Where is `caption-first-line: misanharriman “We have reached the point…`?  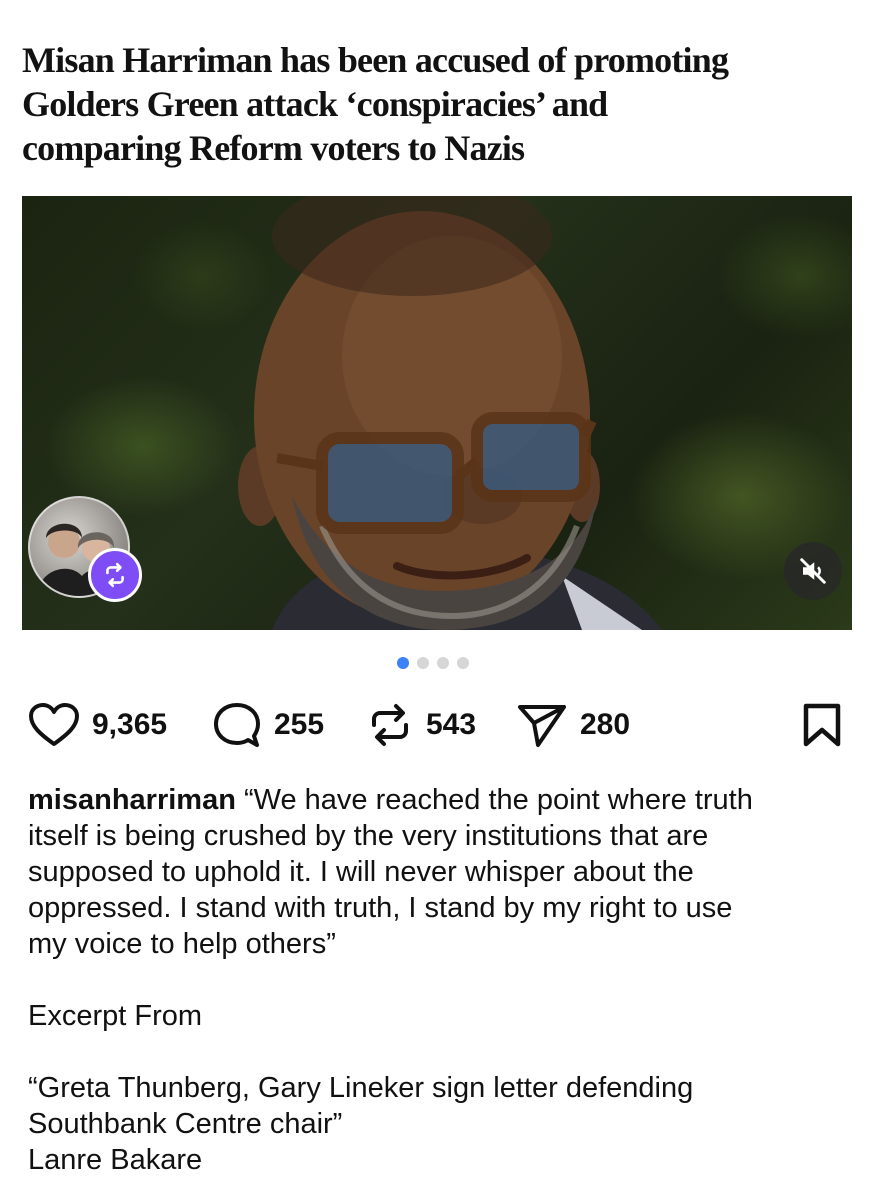 caption-first-line: misanharriman “We have reached the point… is located at coordinates (438, 800).